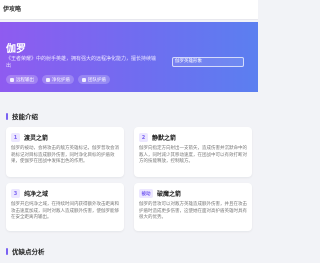 Image resolution: width=320 pixels, height=263 pixels. I want to click on tag-chip: 净化护盾, so click(58, 79).